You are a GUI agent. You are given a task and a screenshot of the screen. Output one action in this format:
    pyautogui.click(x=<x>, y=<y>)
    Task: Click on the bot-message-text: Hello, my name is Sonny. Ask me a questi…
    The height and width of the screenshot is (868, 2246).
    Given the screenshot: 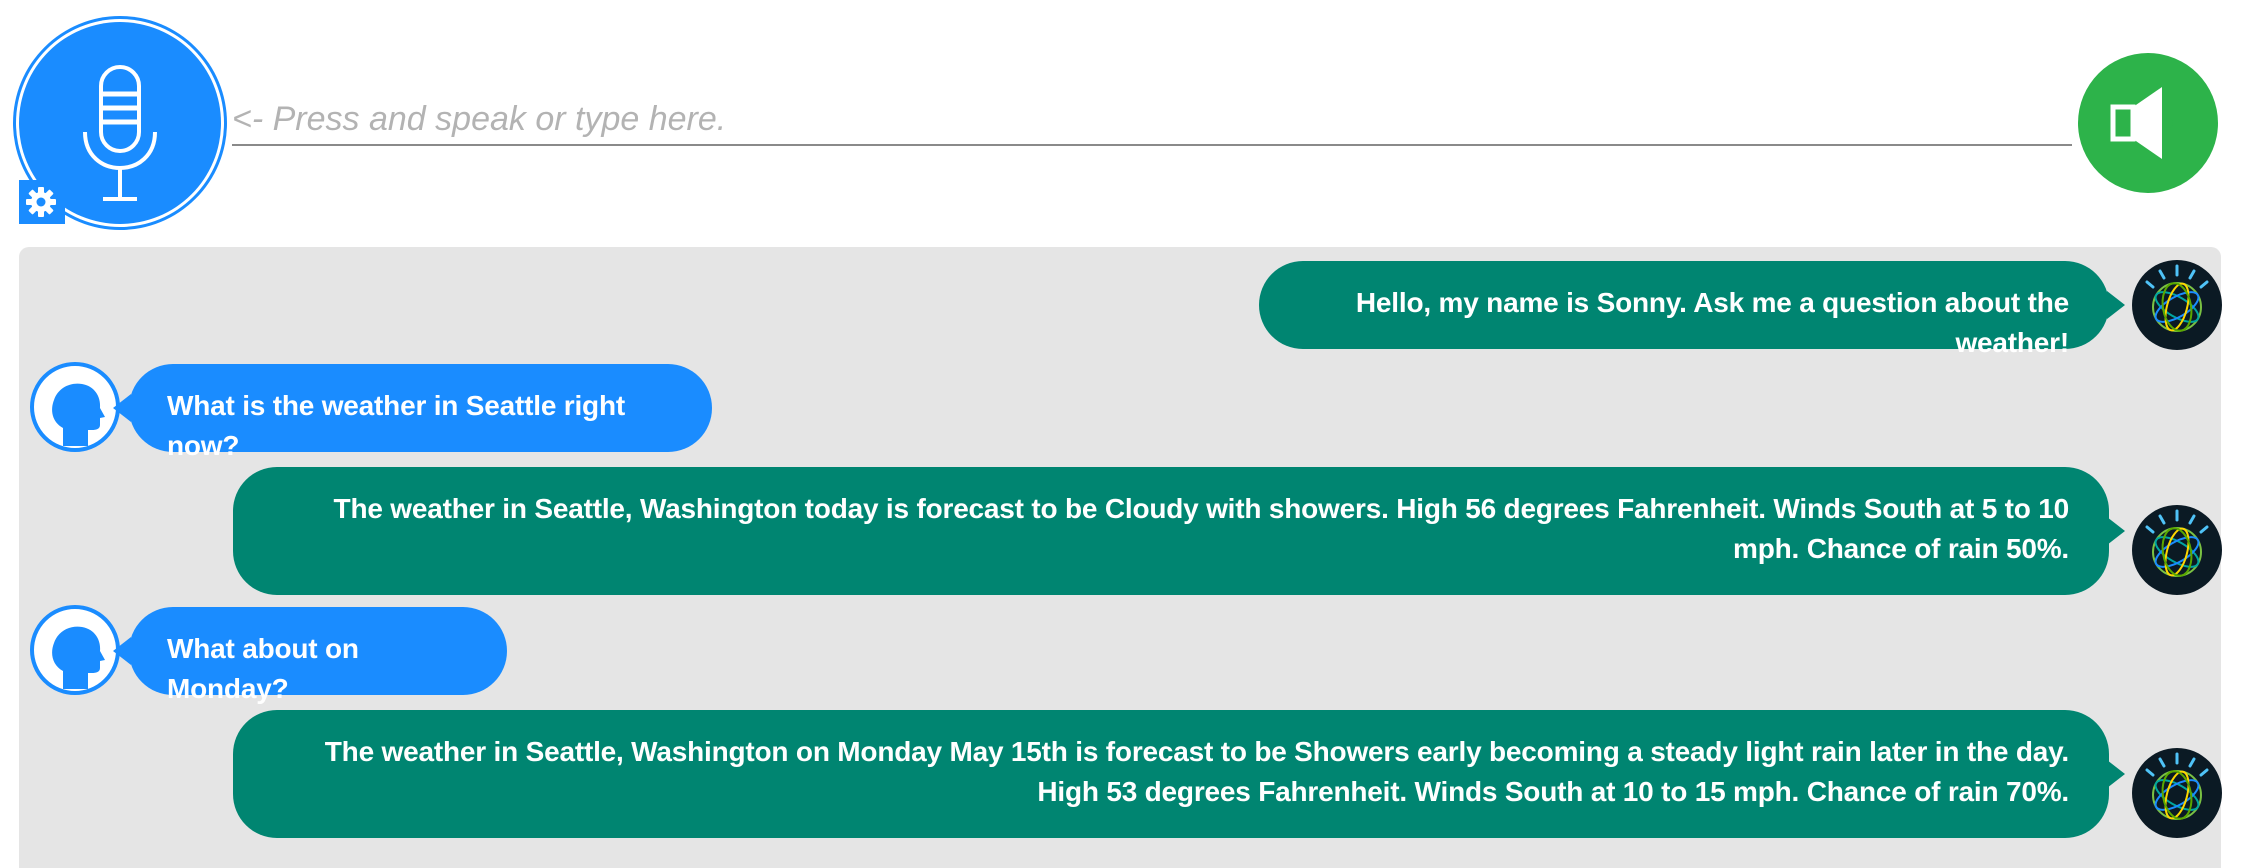 What is the action you would take?
    pyautogui.click(x=1712, y=322)
    